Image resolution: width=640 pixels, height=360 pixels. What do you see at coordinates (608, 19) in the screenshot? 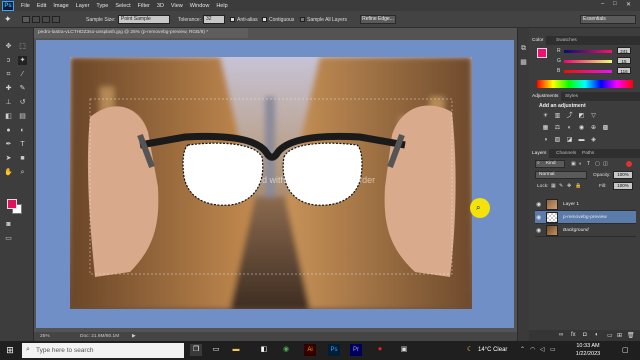
I see `workspace-dropdown: Essentials` at bounding box center [608, 19].